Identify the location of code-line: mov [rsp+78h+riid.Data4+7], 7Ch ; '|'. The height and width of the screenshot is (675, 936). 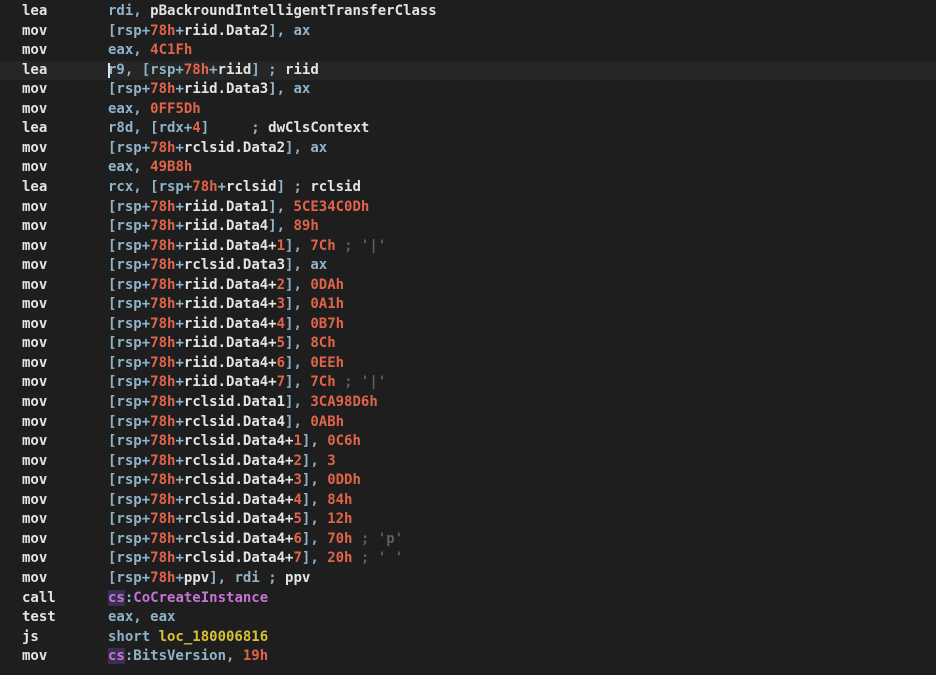
(468, 382).